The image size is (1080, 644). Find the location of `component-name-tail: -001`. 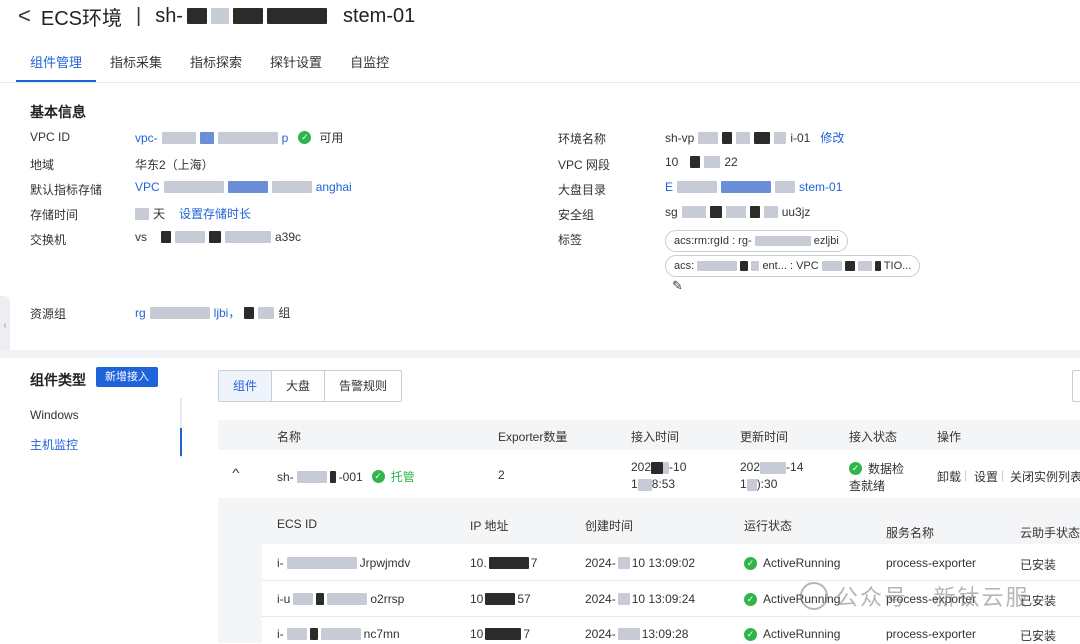

component-name-tail: -001 is located at coordinates (350, 476).